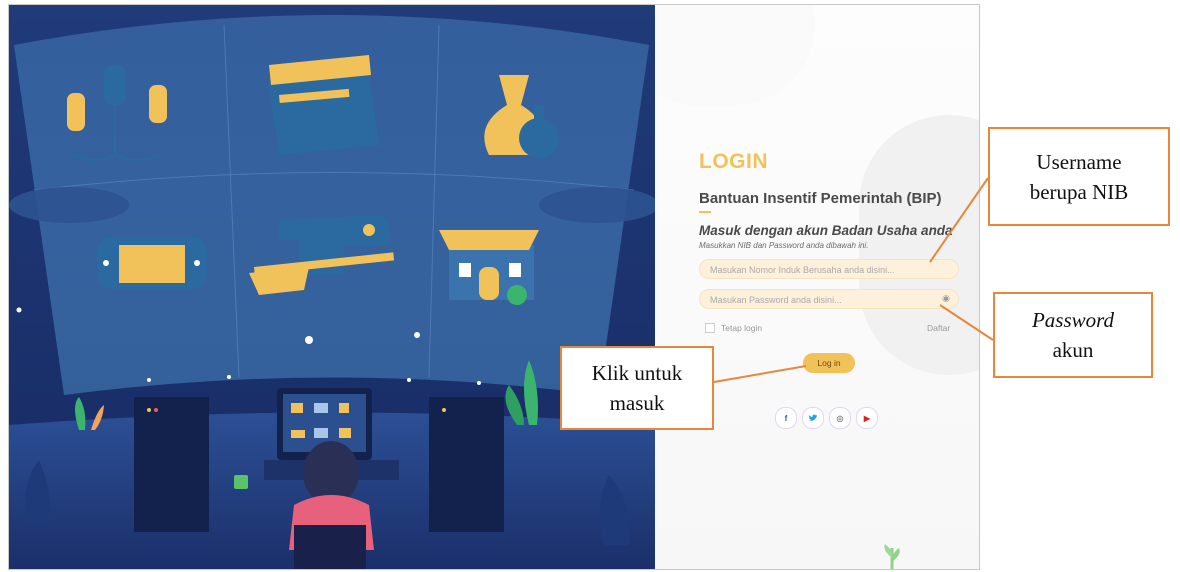 The height and width of the screenshot is (572, 1180). Describe the element at coordinates (1079, 161) in the screenshot. I see `annotation-username-line1: Username` at that location.